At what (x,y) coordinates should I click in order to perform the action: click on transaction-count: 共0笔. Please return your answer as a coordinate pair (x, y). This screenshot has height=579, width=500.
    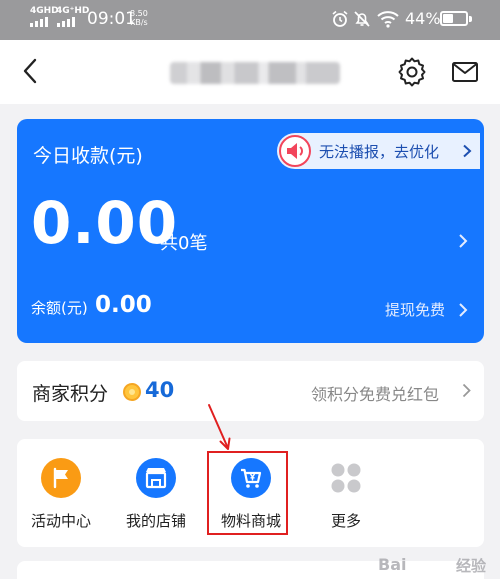
    Looking at the image, I should click on (184, 243).